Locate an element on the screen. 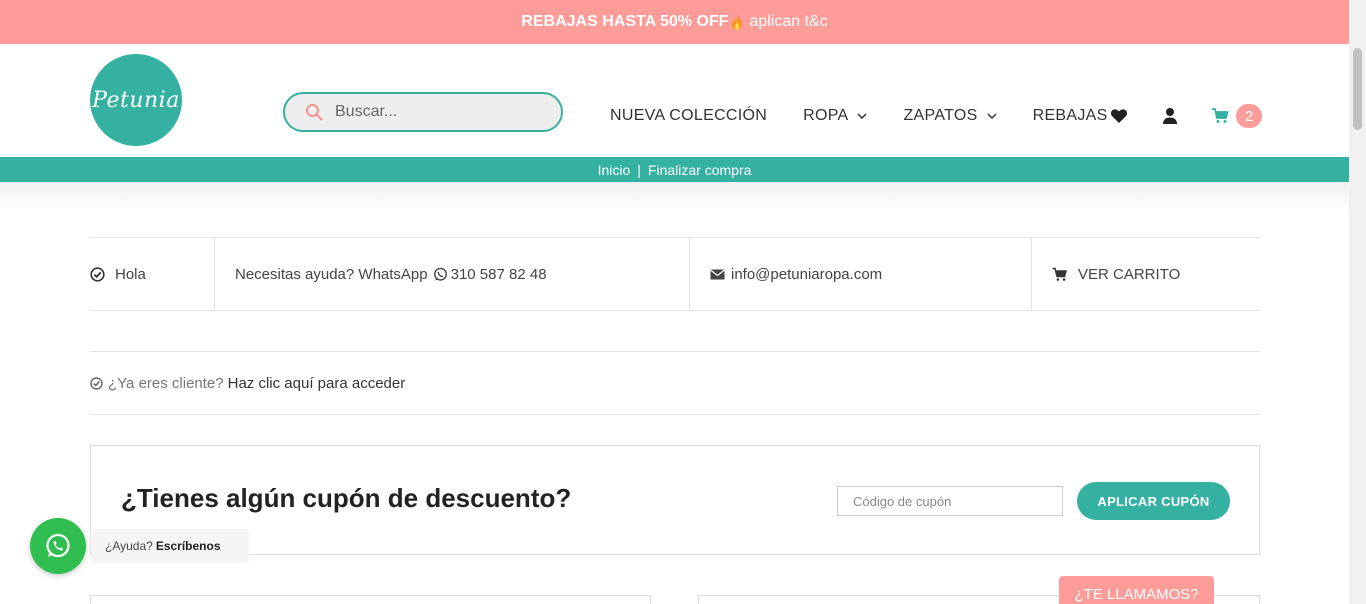 The width and height of the screenshot is (1366, 604). heart-icon is located at coordinates (1119, 116).